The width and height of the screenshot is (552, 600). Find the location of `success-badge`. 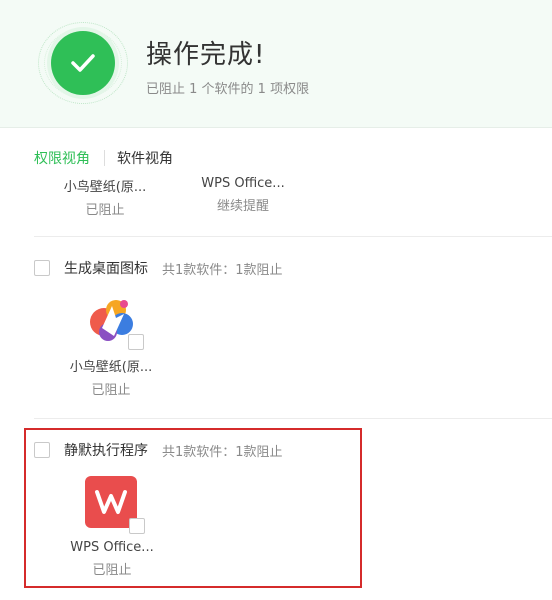

success-badge is located at coordinates (83, 63).